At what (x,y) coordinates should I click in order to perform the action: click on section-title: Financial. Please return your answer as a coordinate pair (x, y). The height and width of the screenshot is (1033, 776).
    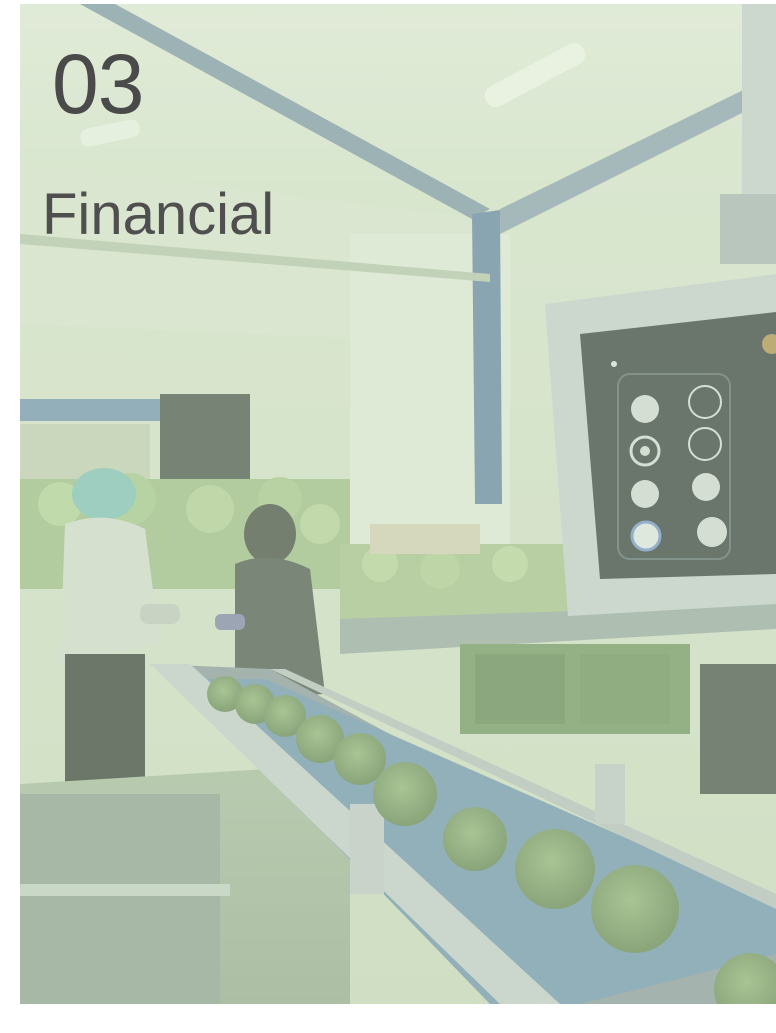
    Looking at the image, I should click on (158, 214).